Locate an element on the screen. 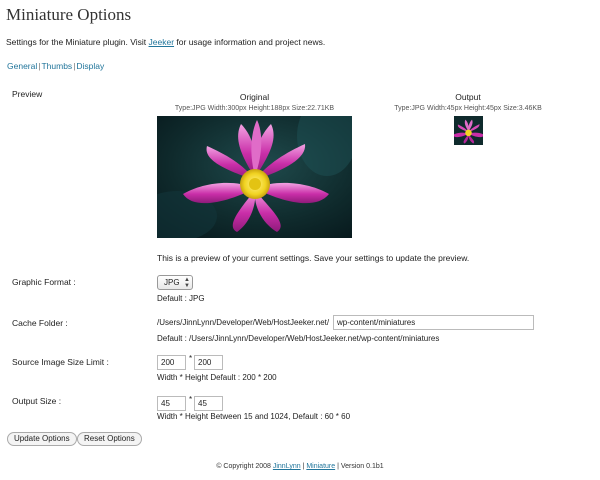 The image size is (600, 480). preview-label: Preview is located at coordinates (27, 94).